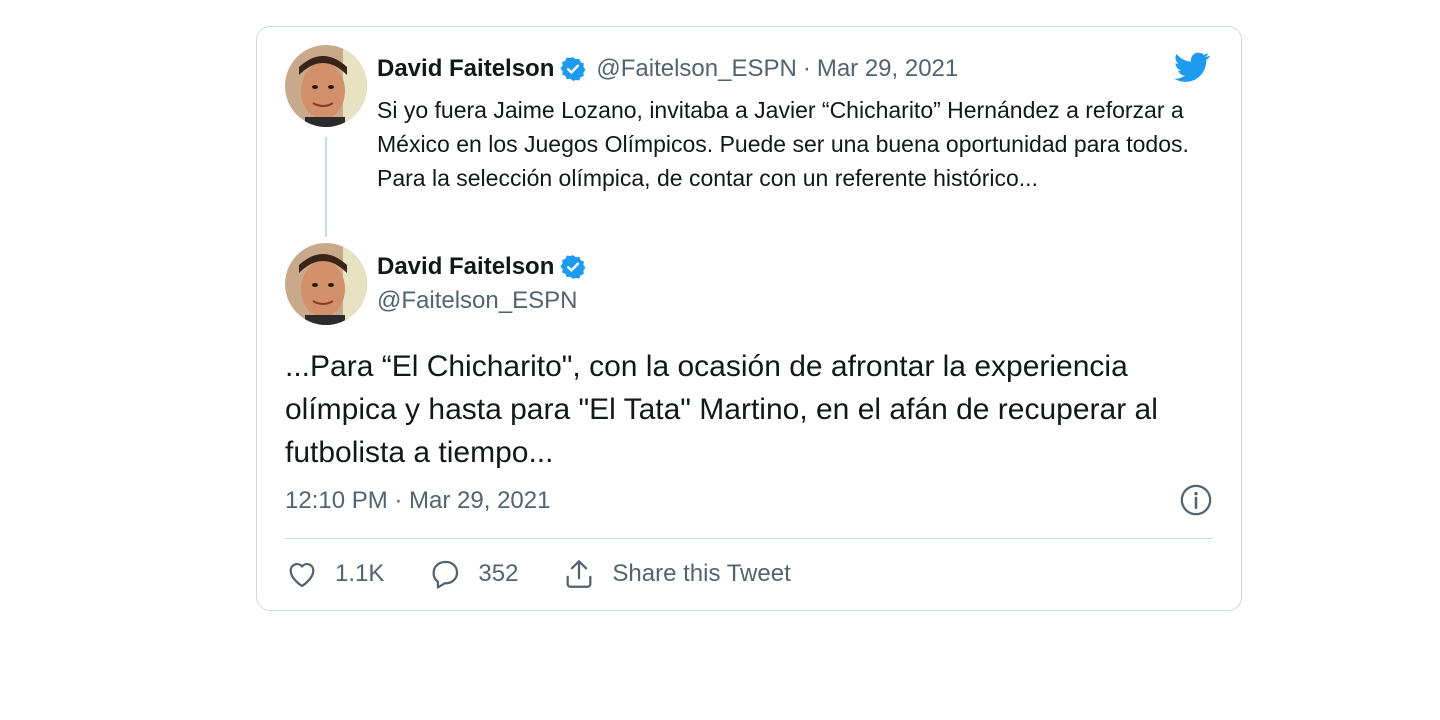  What do you see at coordinates (417, 501) in the screenshot?
I see `tweet-timestamp: 12:10 PM · Mar 29, 2021` at bounding box center [417, 501].